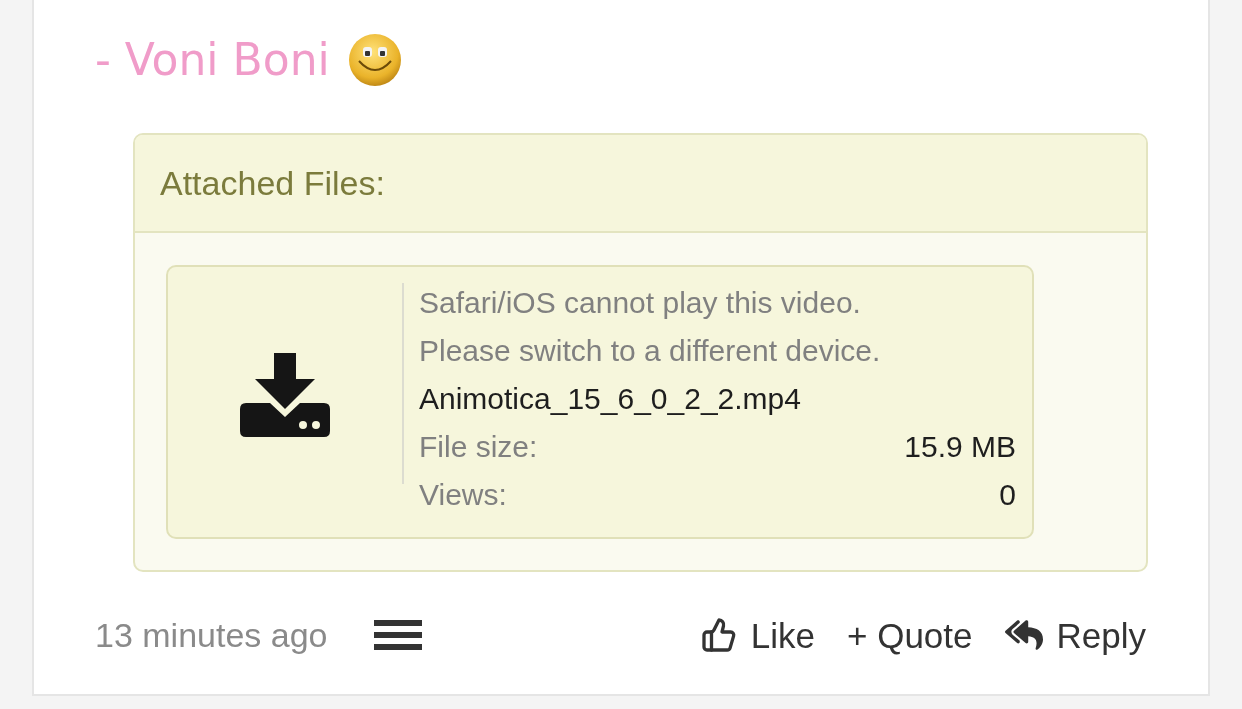  I want to click on smiley-emoji-icon, so click(374, 60).